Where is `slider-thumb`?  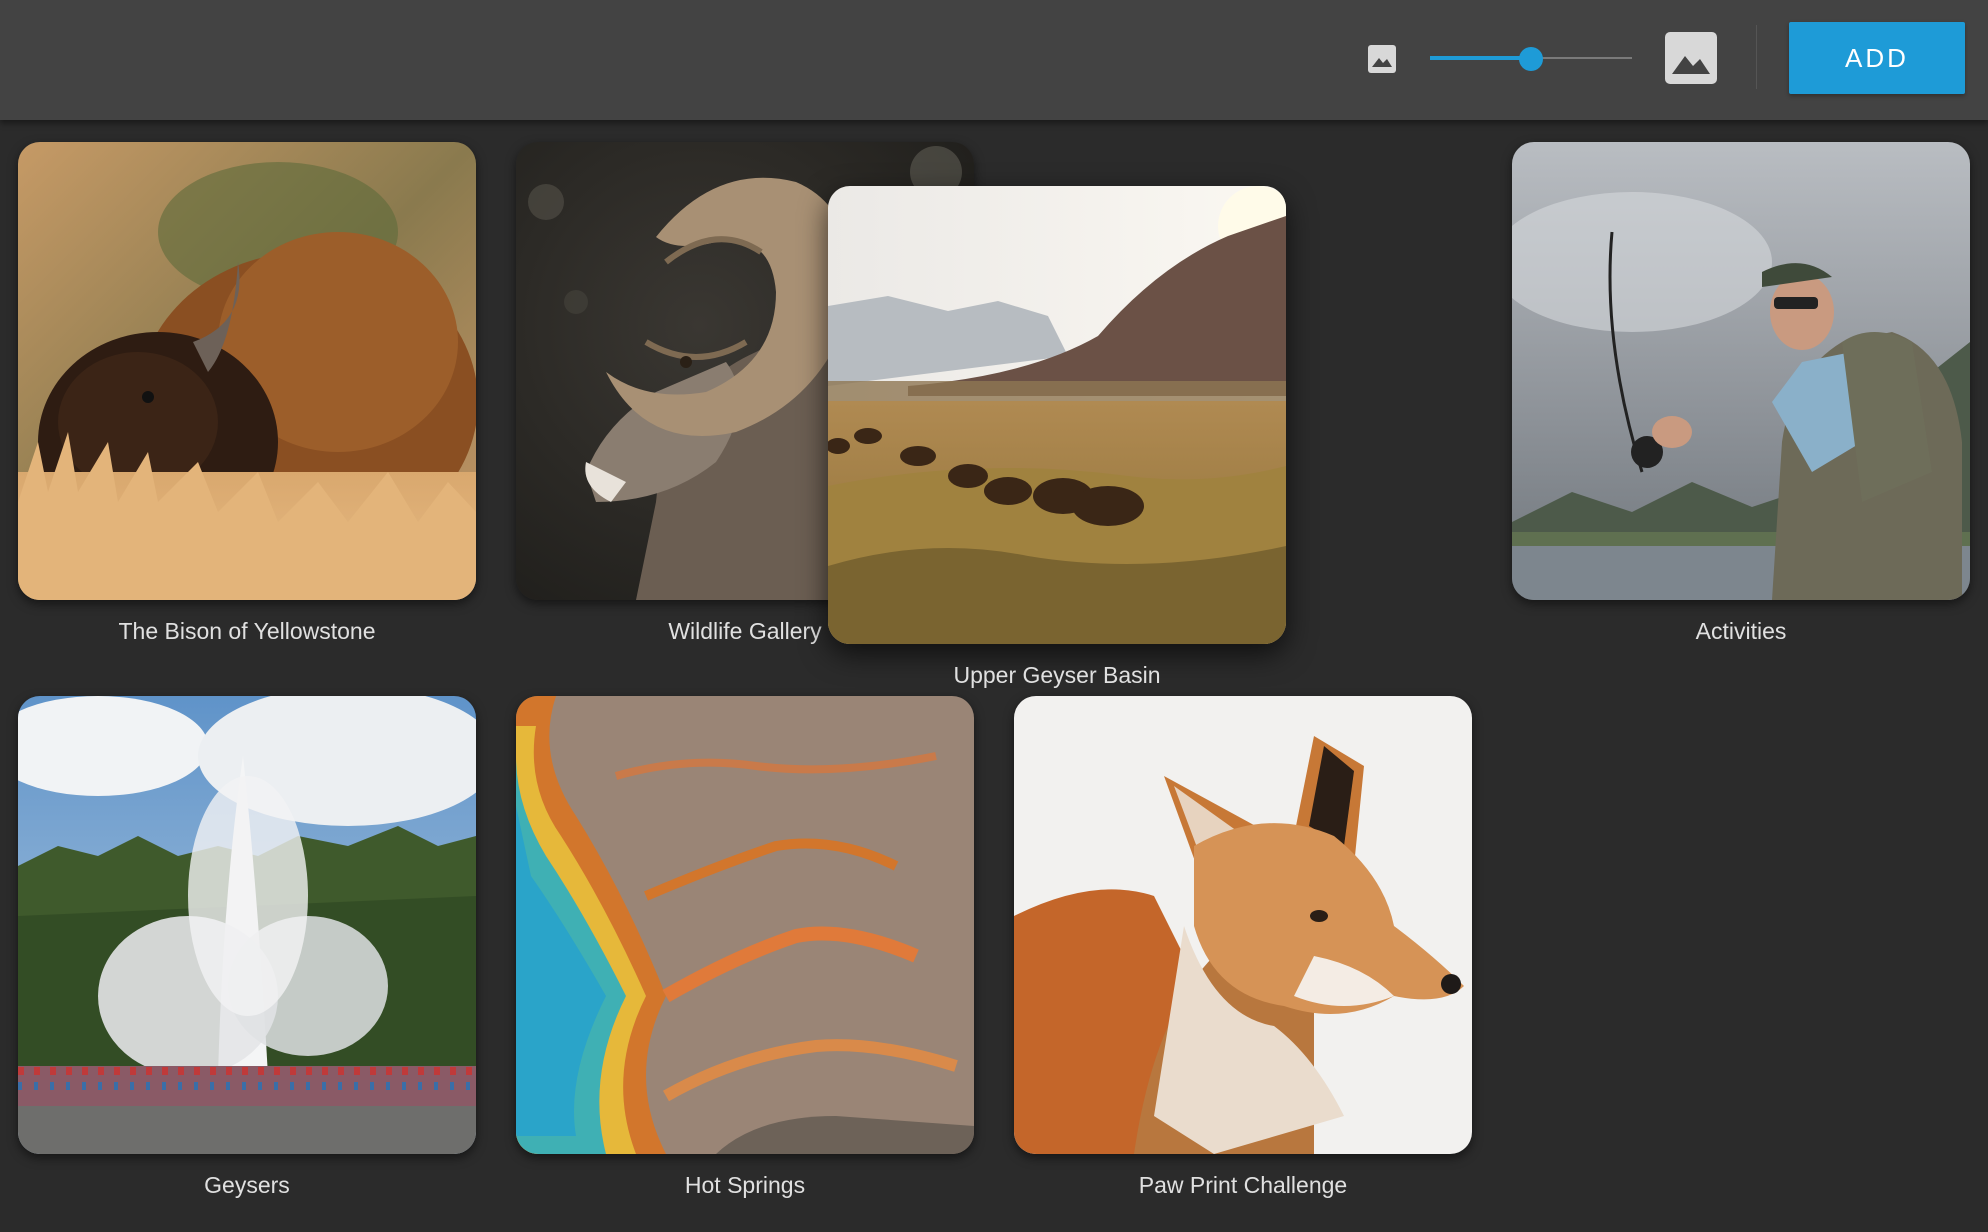
slider-thumb is located at coordinates (1531, 59).